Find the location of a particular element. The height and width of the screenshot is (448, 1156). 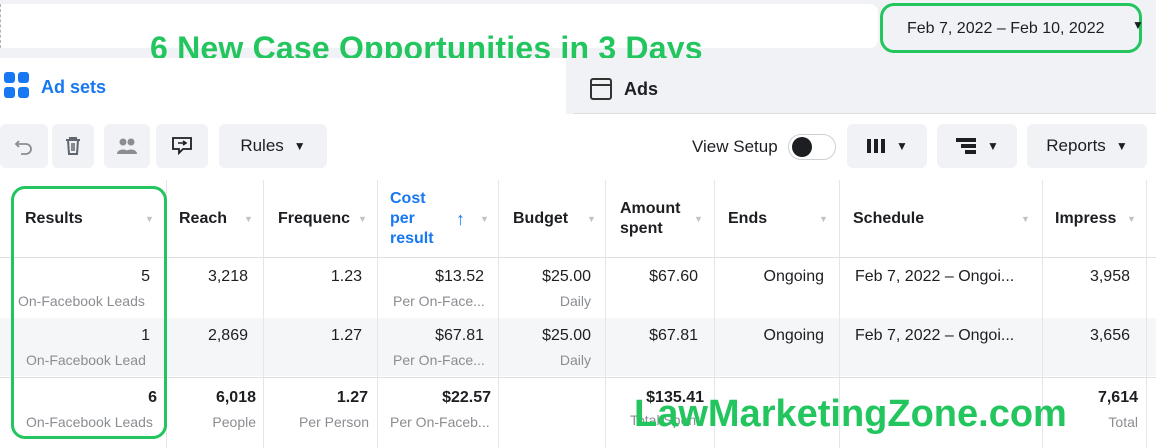

total-reach: 6,018 is located at coordinates (235, 397).